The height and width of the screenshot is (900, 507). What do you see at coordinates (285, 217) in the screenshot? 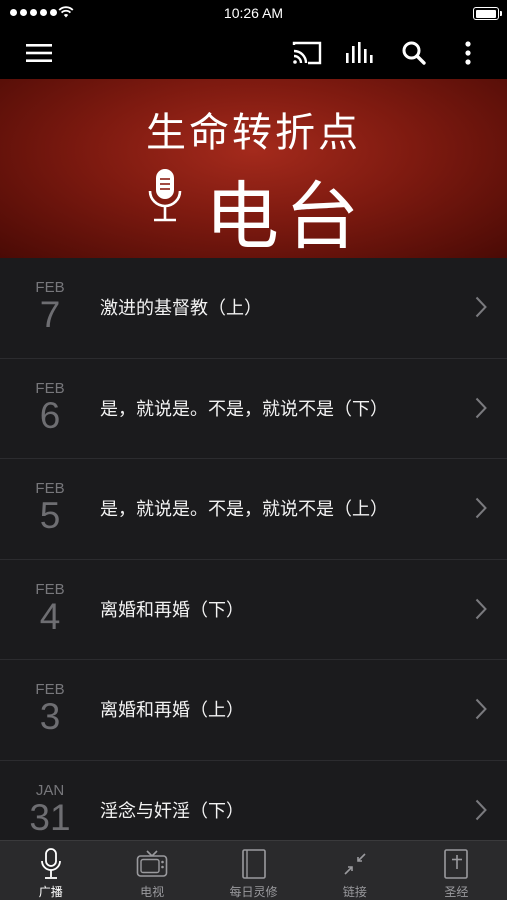
I see `banner-subtitle: 电台` at bounding box center [285, 217].